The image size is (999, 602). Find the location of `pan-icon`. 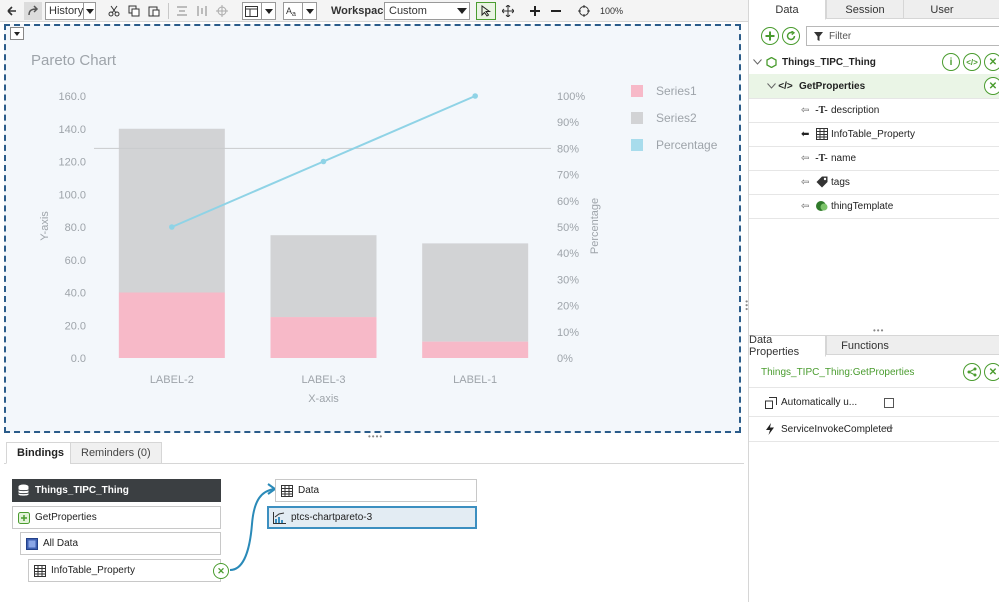

pan-icon is located at coordinates (508, 11).